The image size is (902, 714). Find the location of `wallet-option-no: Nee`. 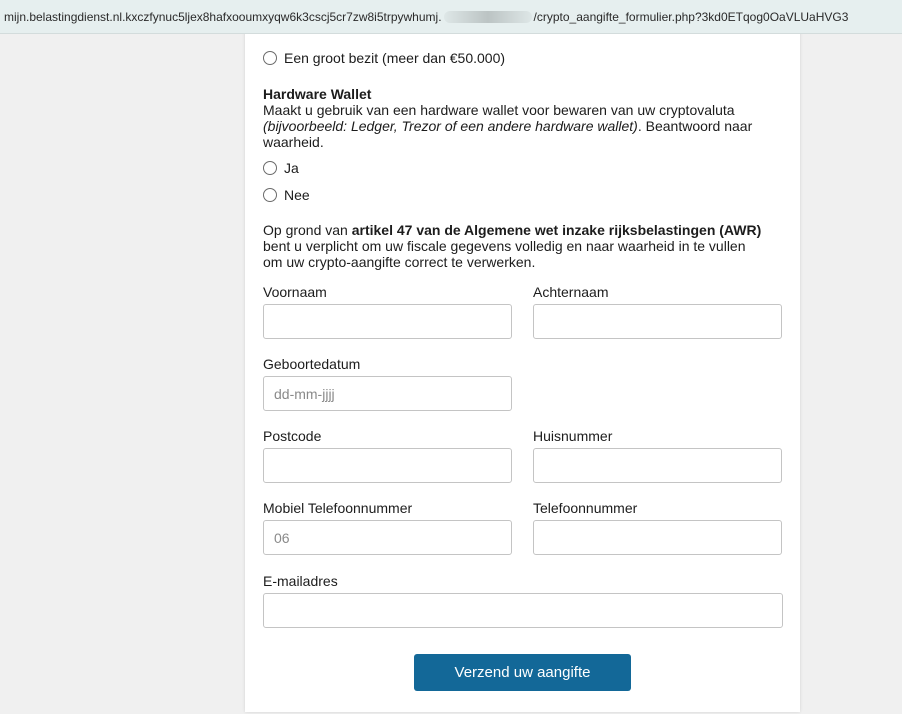

wallet-option-no: Nee is located at coordinates (286, 195).